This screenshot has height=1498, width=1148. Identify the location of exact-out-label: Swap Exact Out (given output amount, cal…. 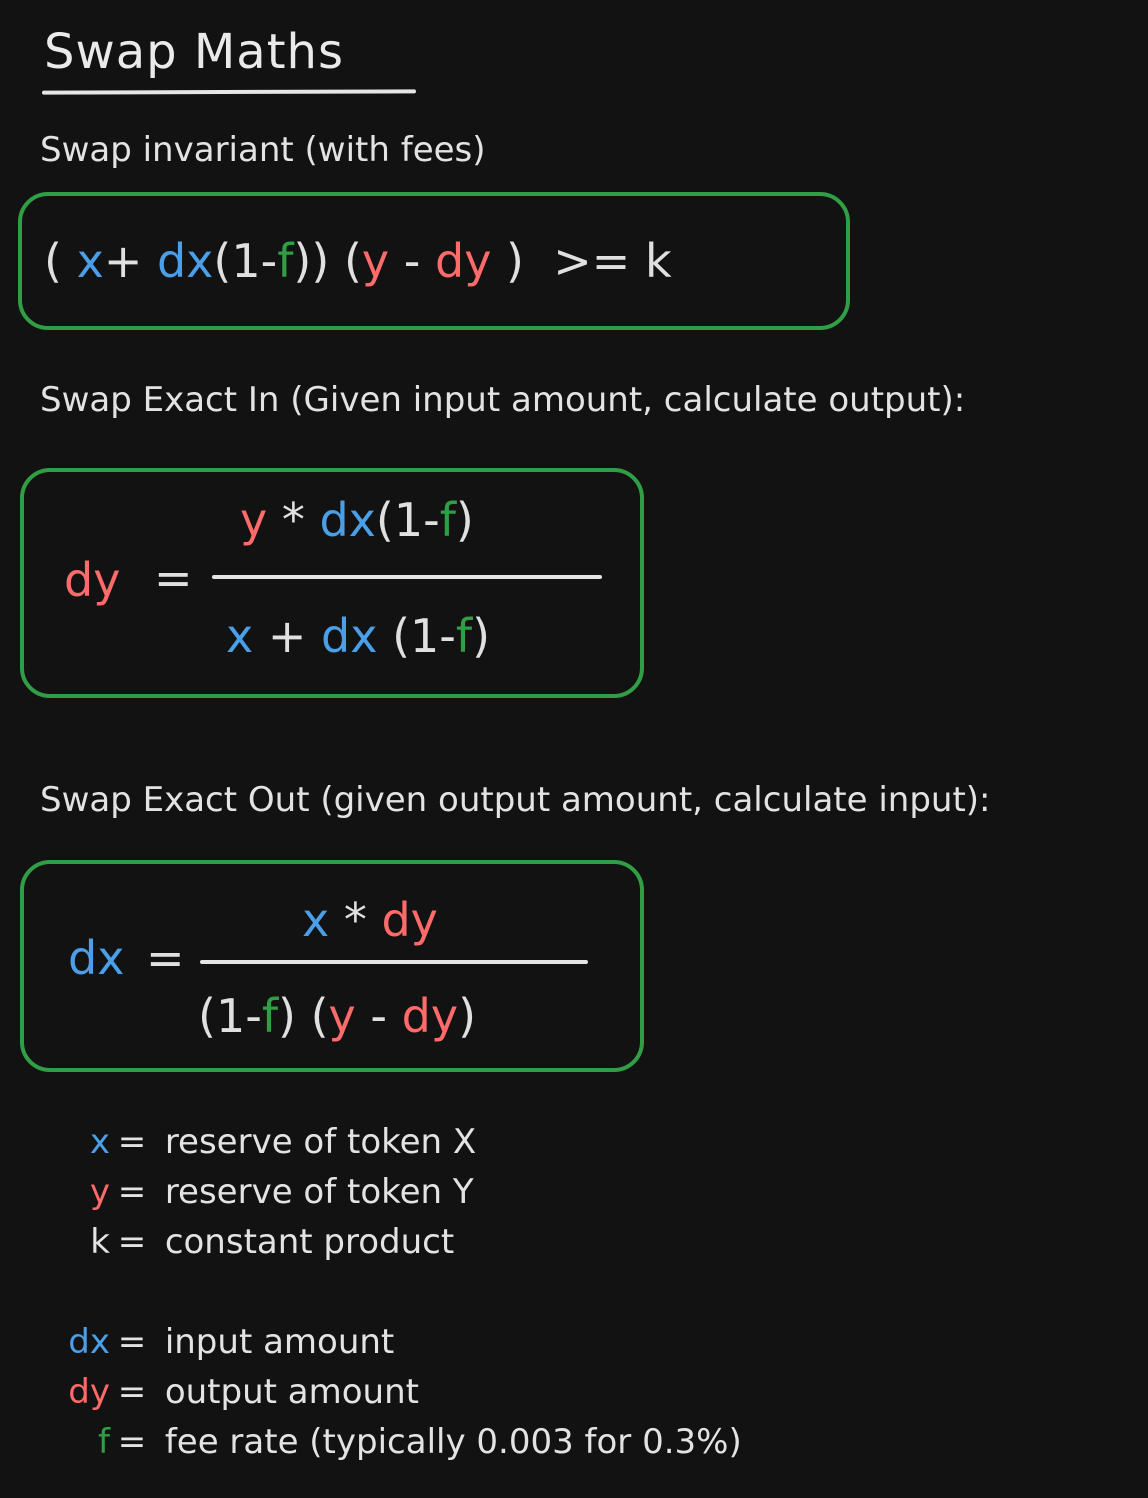
(515, 800).